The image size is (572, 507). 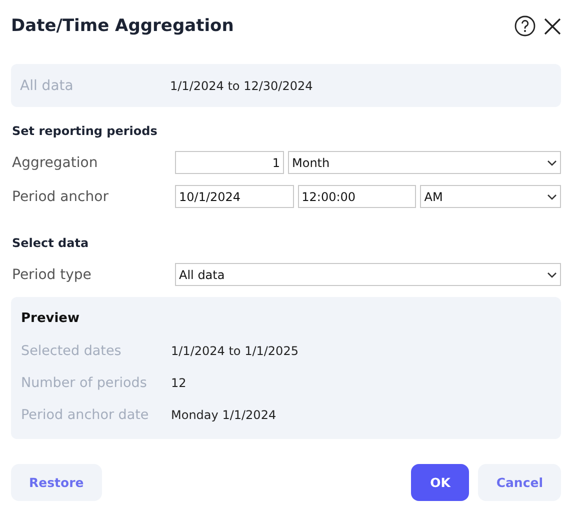 I want to click on secondary-button: Cancel, so click(x=519, y=482).